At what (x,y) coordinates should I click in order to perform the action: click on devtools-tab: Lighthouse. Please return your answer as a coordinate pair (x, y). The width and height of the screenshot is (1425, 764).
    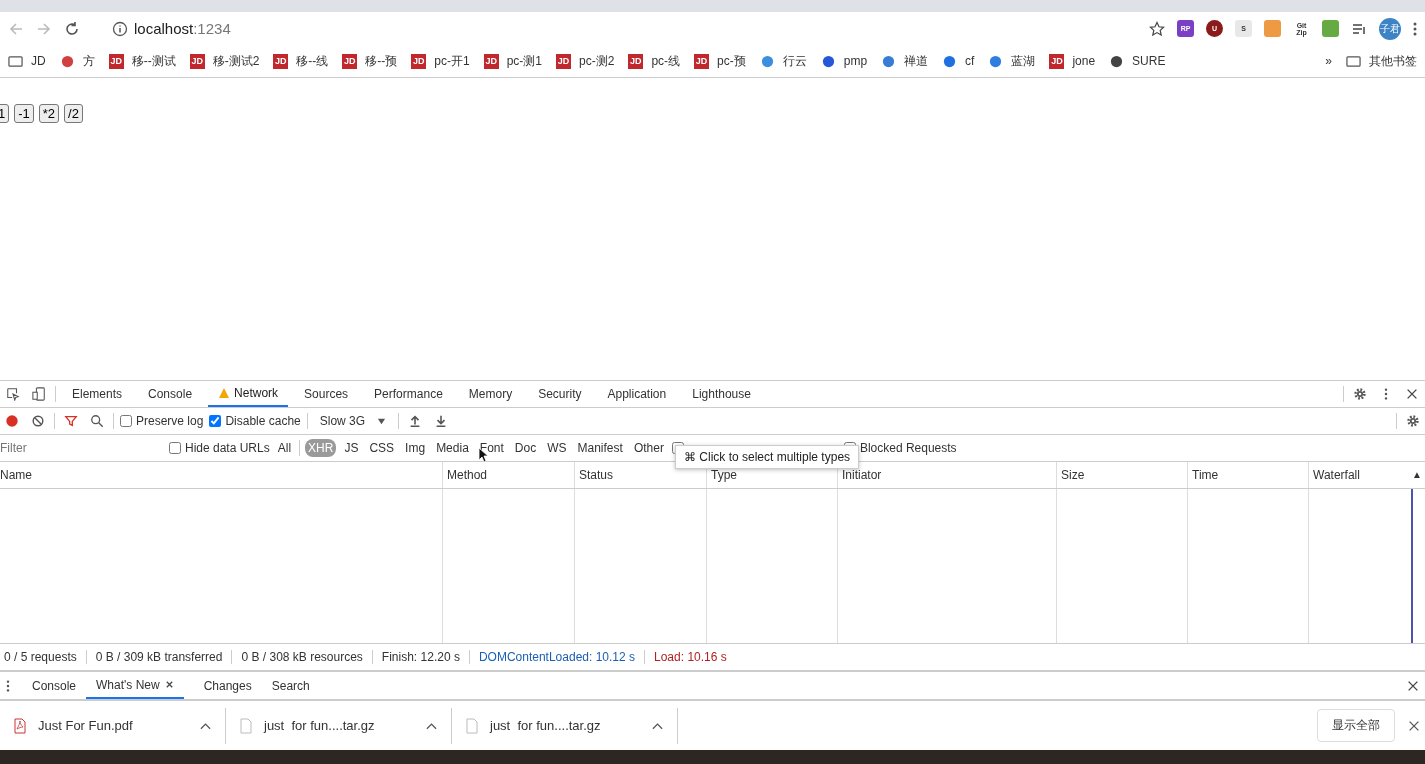
    Looking at the image, I should click on (721, 394).